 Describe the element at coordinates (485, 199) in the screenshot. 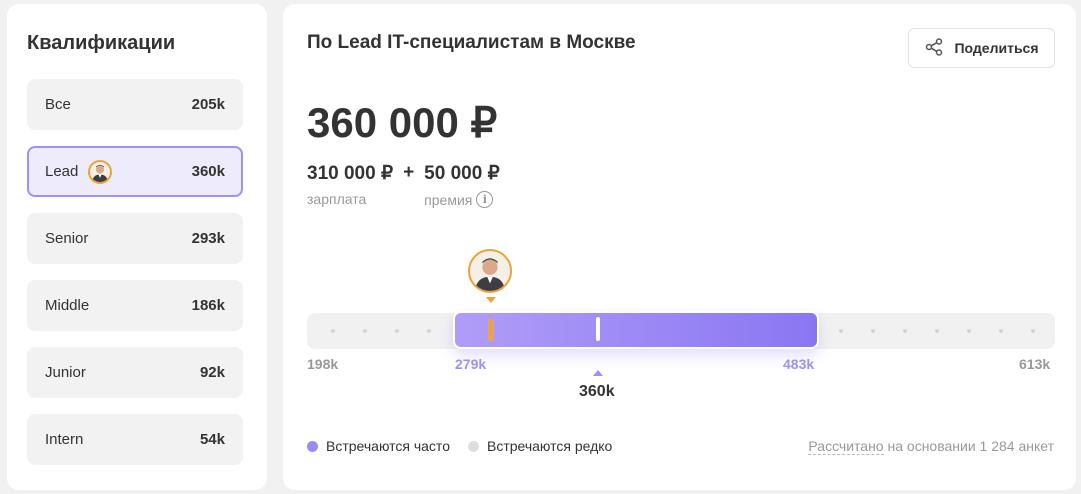

I see `info-icon: i` at that location.